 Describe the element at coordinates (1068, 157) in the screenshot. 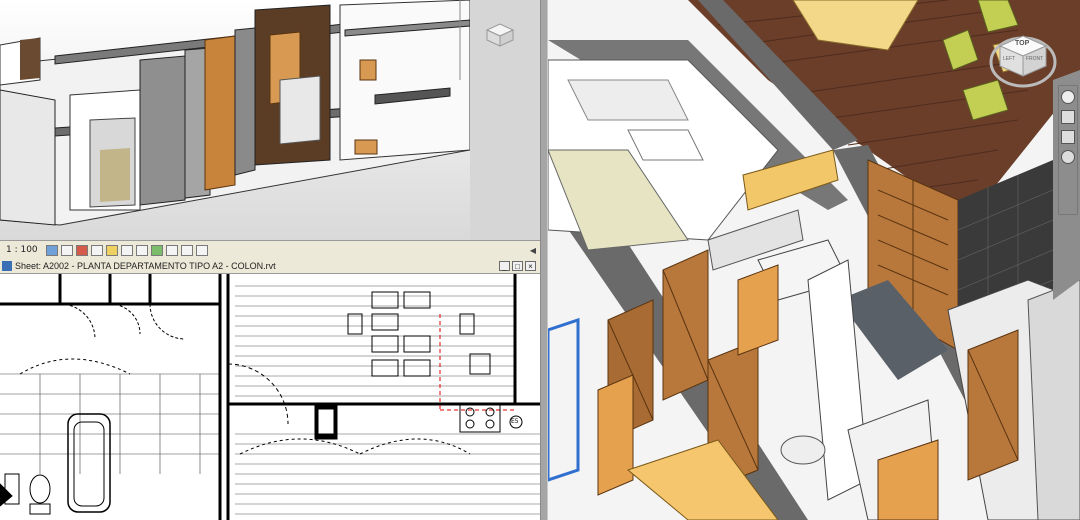

I see `orbit-icon` at that location.